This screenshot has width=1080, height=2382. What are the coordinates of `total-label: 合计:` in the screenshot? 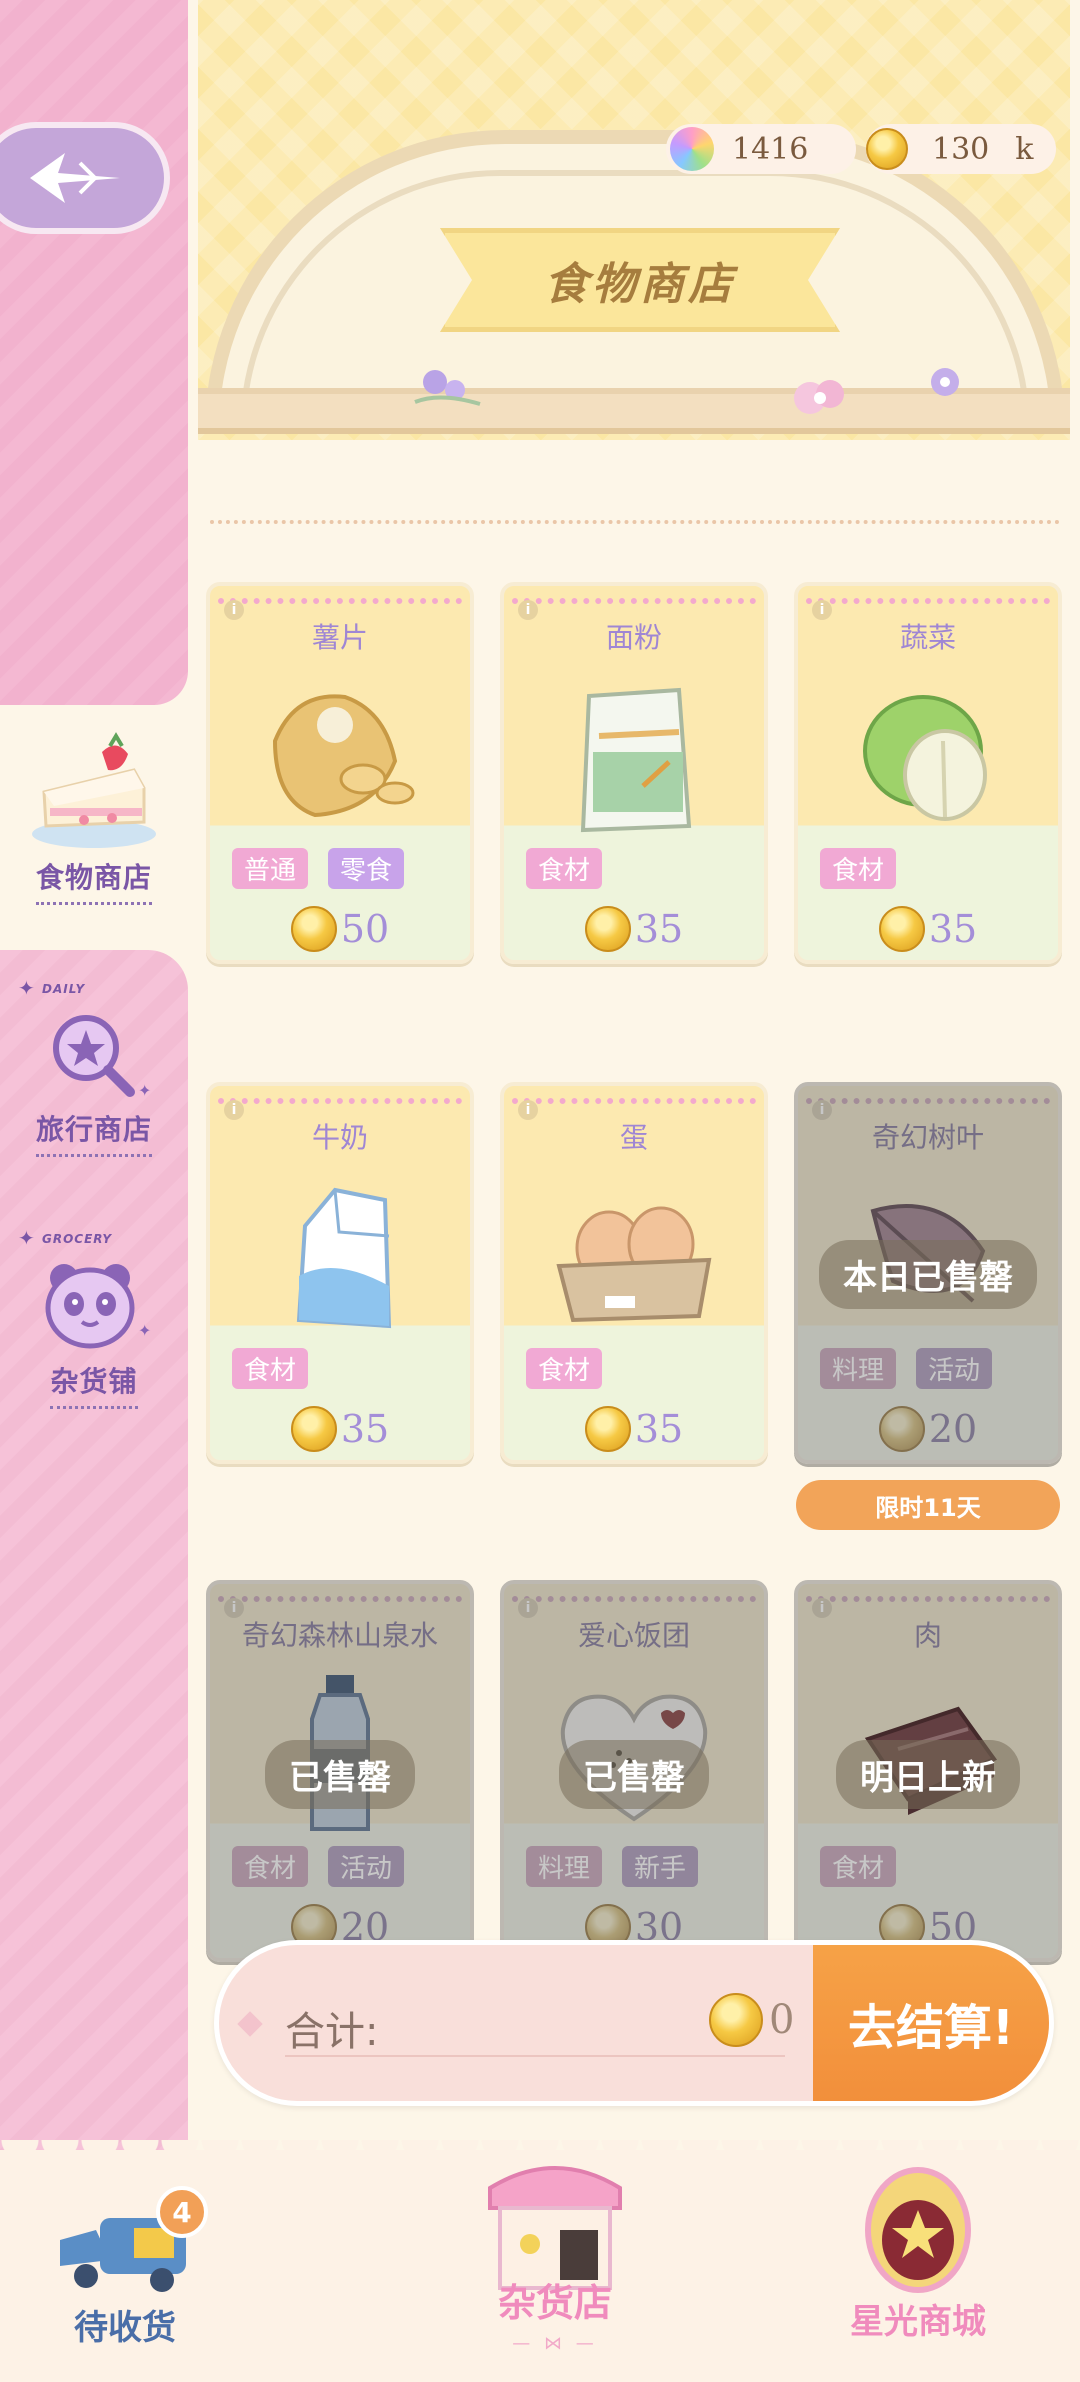 It's located at (332, 2032).